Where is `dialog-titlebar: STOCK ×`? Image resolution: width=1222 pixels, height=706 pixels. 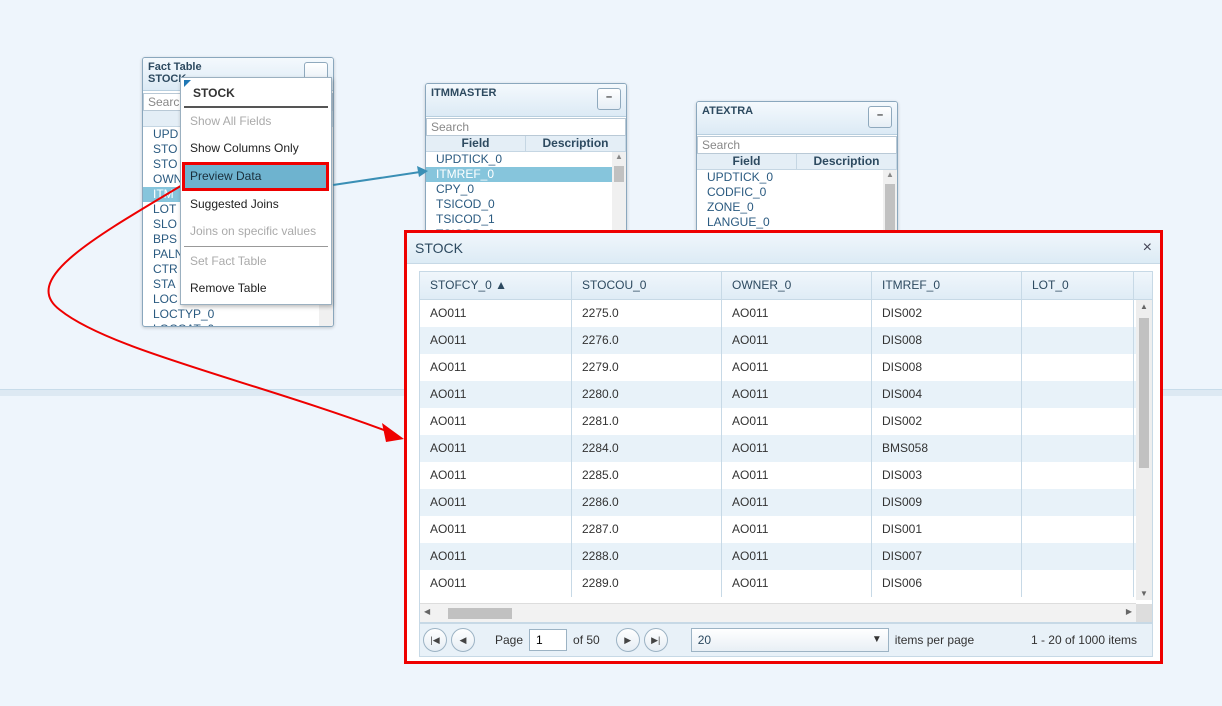 dialog-titlebar: STOCK × is located at coordinates (783, 248).